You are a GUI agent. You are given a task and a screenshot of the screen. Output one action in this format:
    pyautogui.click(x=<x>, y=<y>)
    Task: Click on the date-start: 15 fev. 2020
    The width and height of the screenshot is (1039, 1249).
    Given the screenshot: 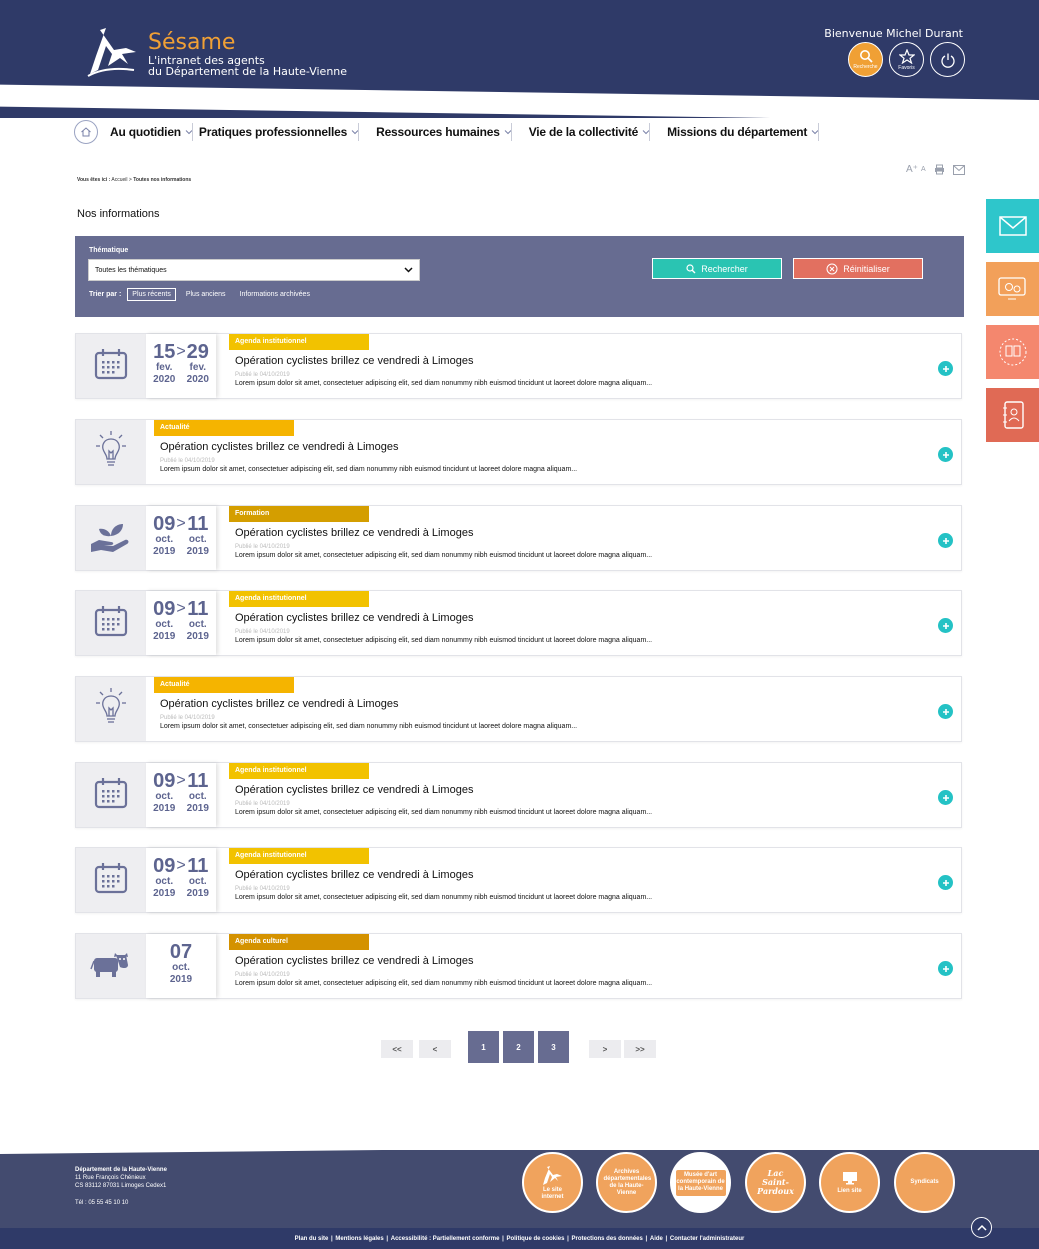 What is the action you would take?
    pyautogui.click(x=164, y=364)
    